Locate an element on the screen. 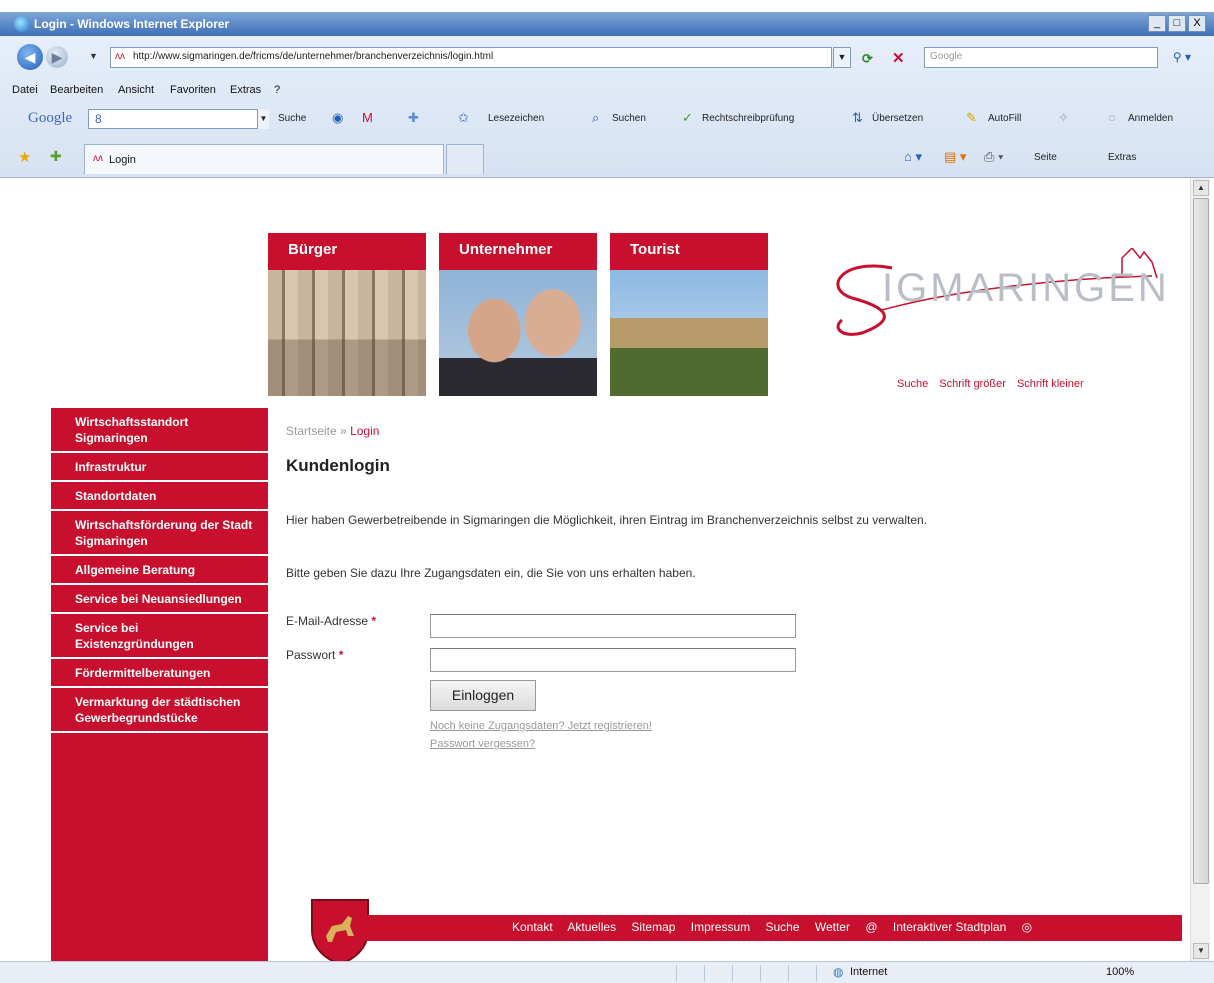  toolbar-rechtschreibung: Rechtschreibprüfung is located at coordinates (748, 118).